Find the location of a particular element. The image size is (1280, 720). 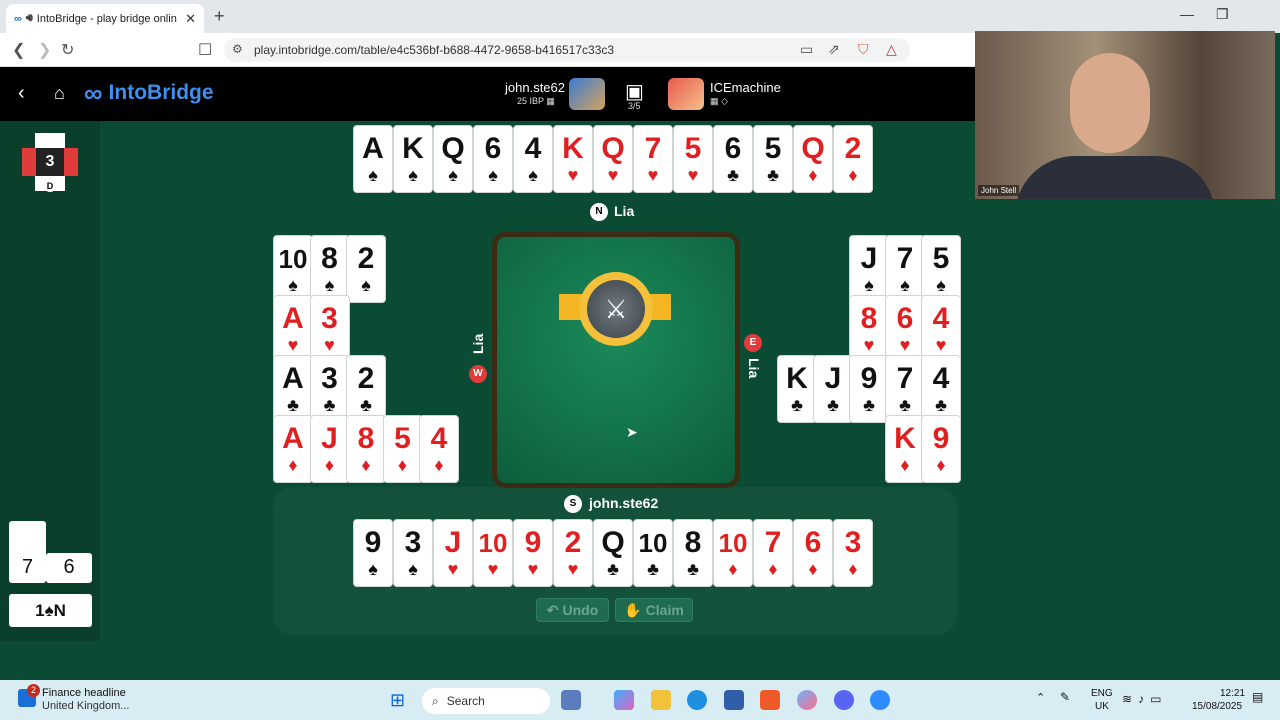

north-card: 7 ♥ is located at coordinates (653, 159).